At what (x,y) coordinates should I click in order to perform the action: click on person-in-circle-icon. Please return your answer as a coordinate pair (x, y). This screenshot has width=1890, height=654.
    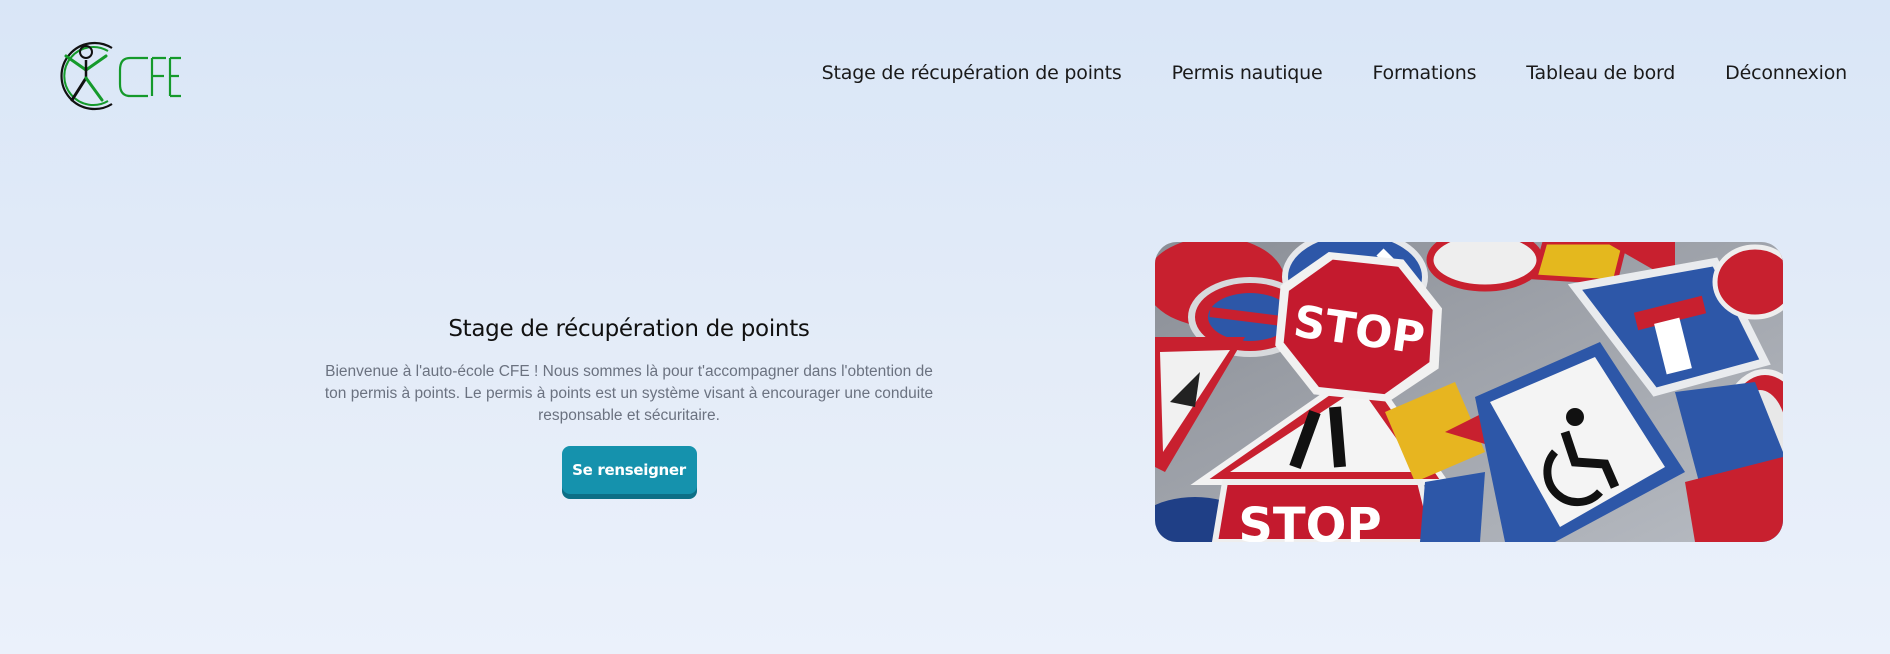
    Looking at the image, I should click on (120, 76).